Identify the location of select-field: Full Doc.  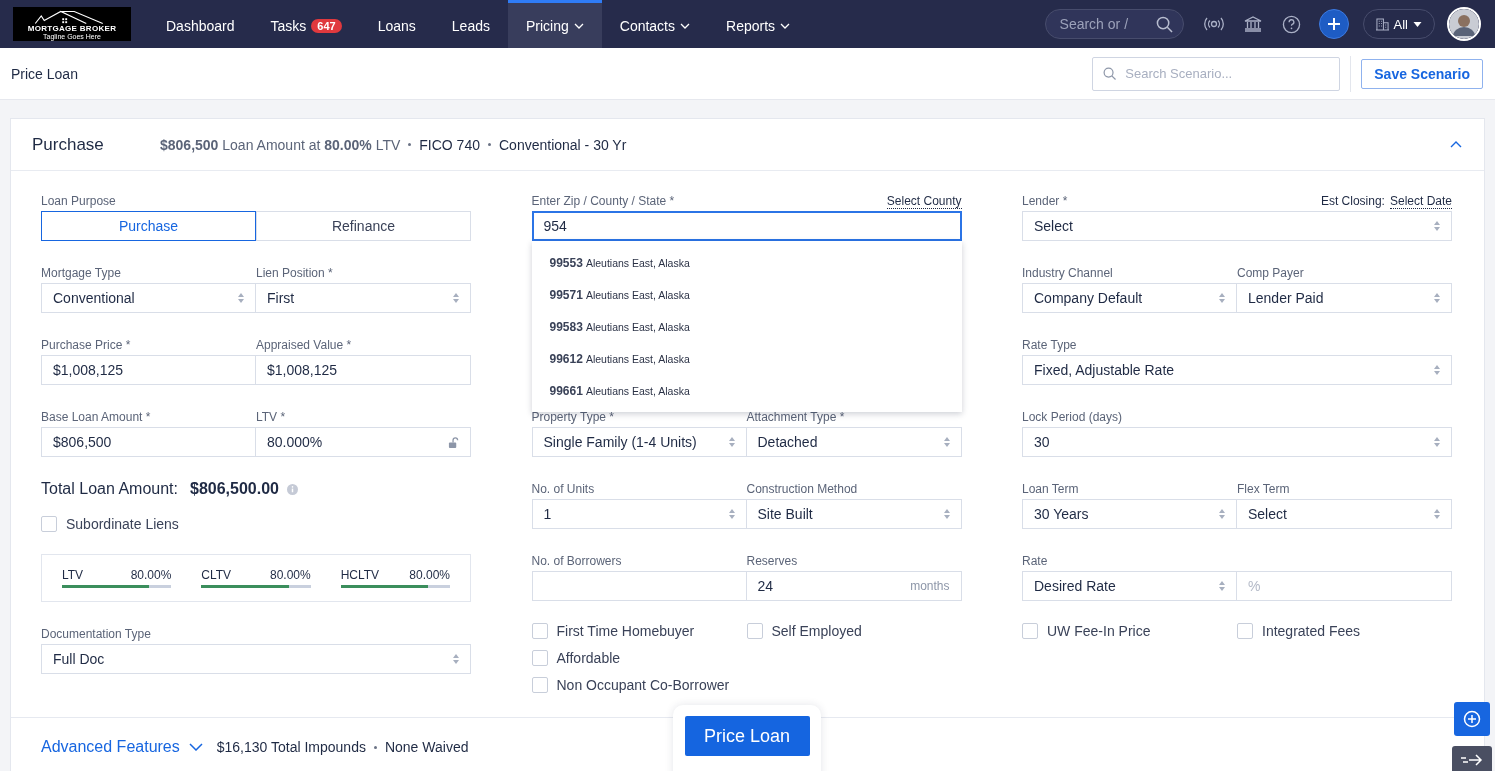
(256, 659).